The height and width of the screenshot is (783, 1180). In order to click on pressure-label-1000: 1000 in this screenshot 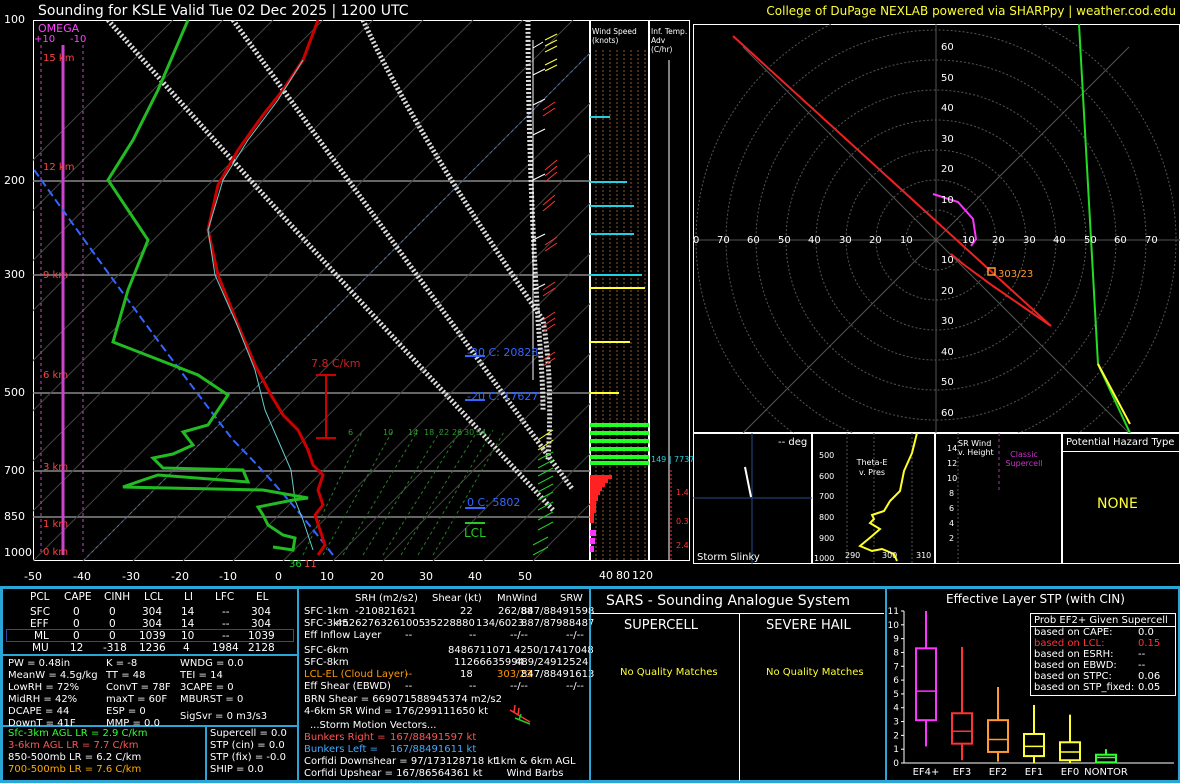, I will do `click(18, 552)`.